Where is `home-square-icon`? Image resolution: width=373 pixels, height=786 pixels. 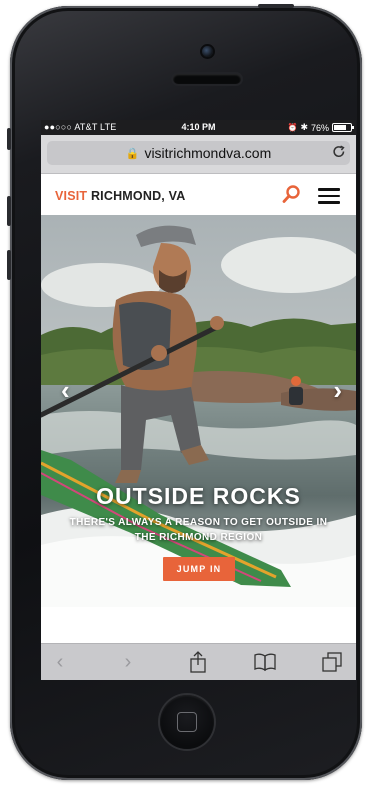 home-square-icon is located at coordinates (187, 722).